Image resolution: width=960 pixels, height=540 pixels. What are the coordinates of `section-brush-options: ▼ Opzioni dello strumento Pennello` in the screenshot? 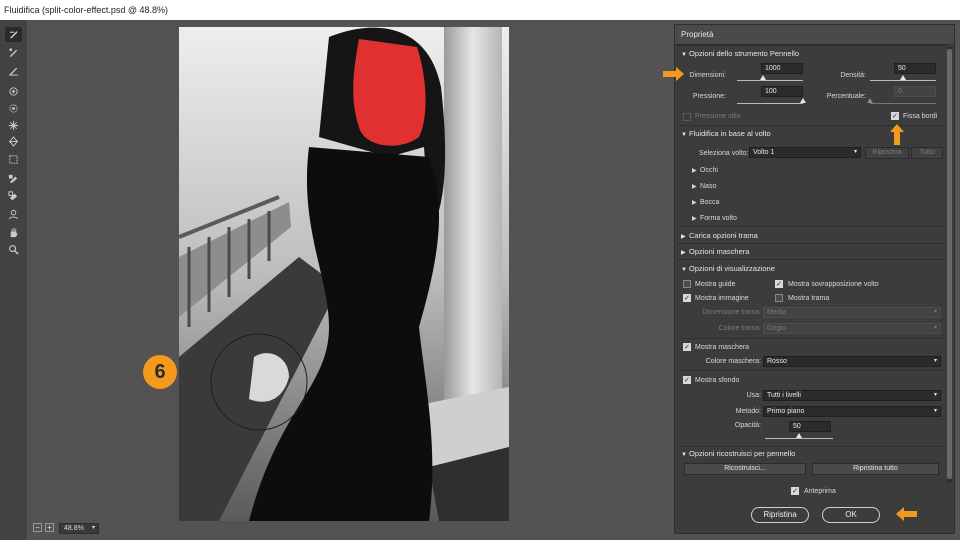 It's located at (740, 53).